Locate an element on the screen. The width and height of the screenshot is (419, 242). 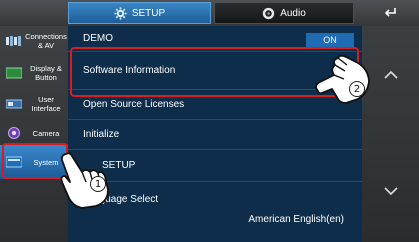
back-button is located at coordinates (390, 13).